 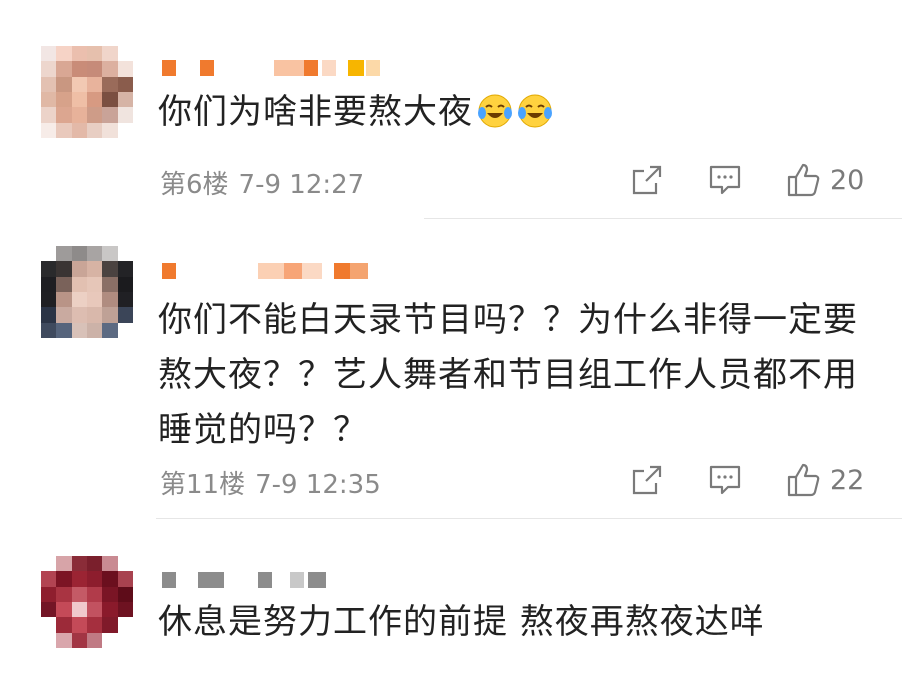 I want to click on floor-number: 第6楼, so click(x=194, y=185).